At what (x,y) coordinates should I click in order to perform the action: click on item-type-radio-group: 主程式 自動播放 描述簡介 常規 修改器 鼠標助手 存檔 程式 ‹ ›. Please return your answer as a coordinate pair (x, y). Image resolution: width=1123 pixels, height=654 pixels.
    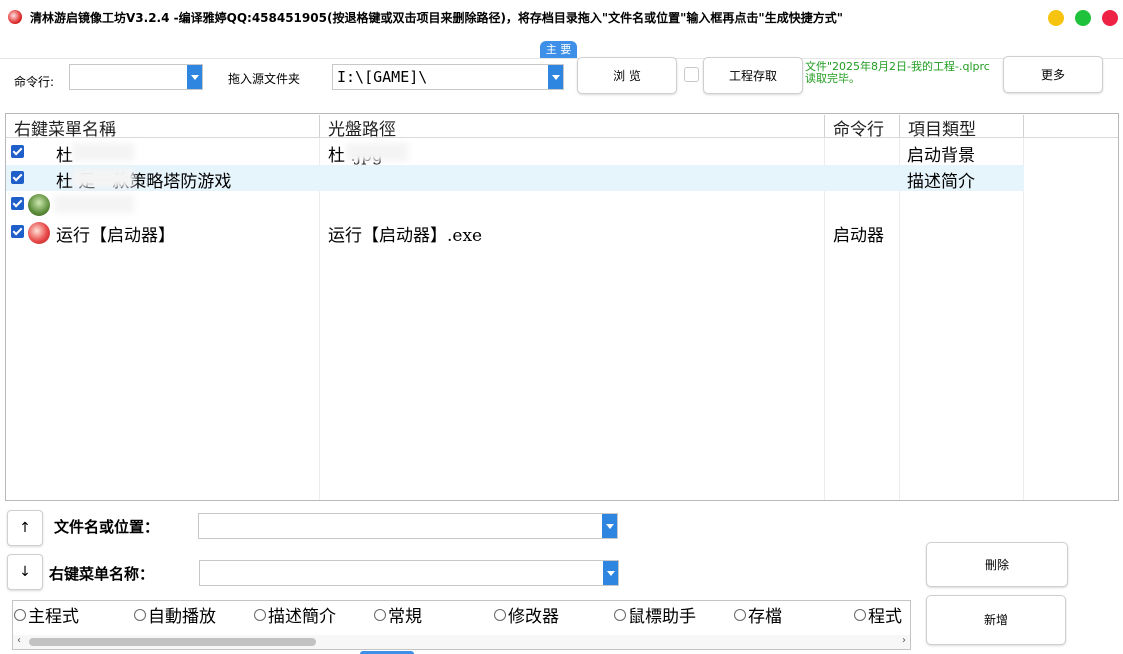
    Looking at the image, I should click on (461, 625).